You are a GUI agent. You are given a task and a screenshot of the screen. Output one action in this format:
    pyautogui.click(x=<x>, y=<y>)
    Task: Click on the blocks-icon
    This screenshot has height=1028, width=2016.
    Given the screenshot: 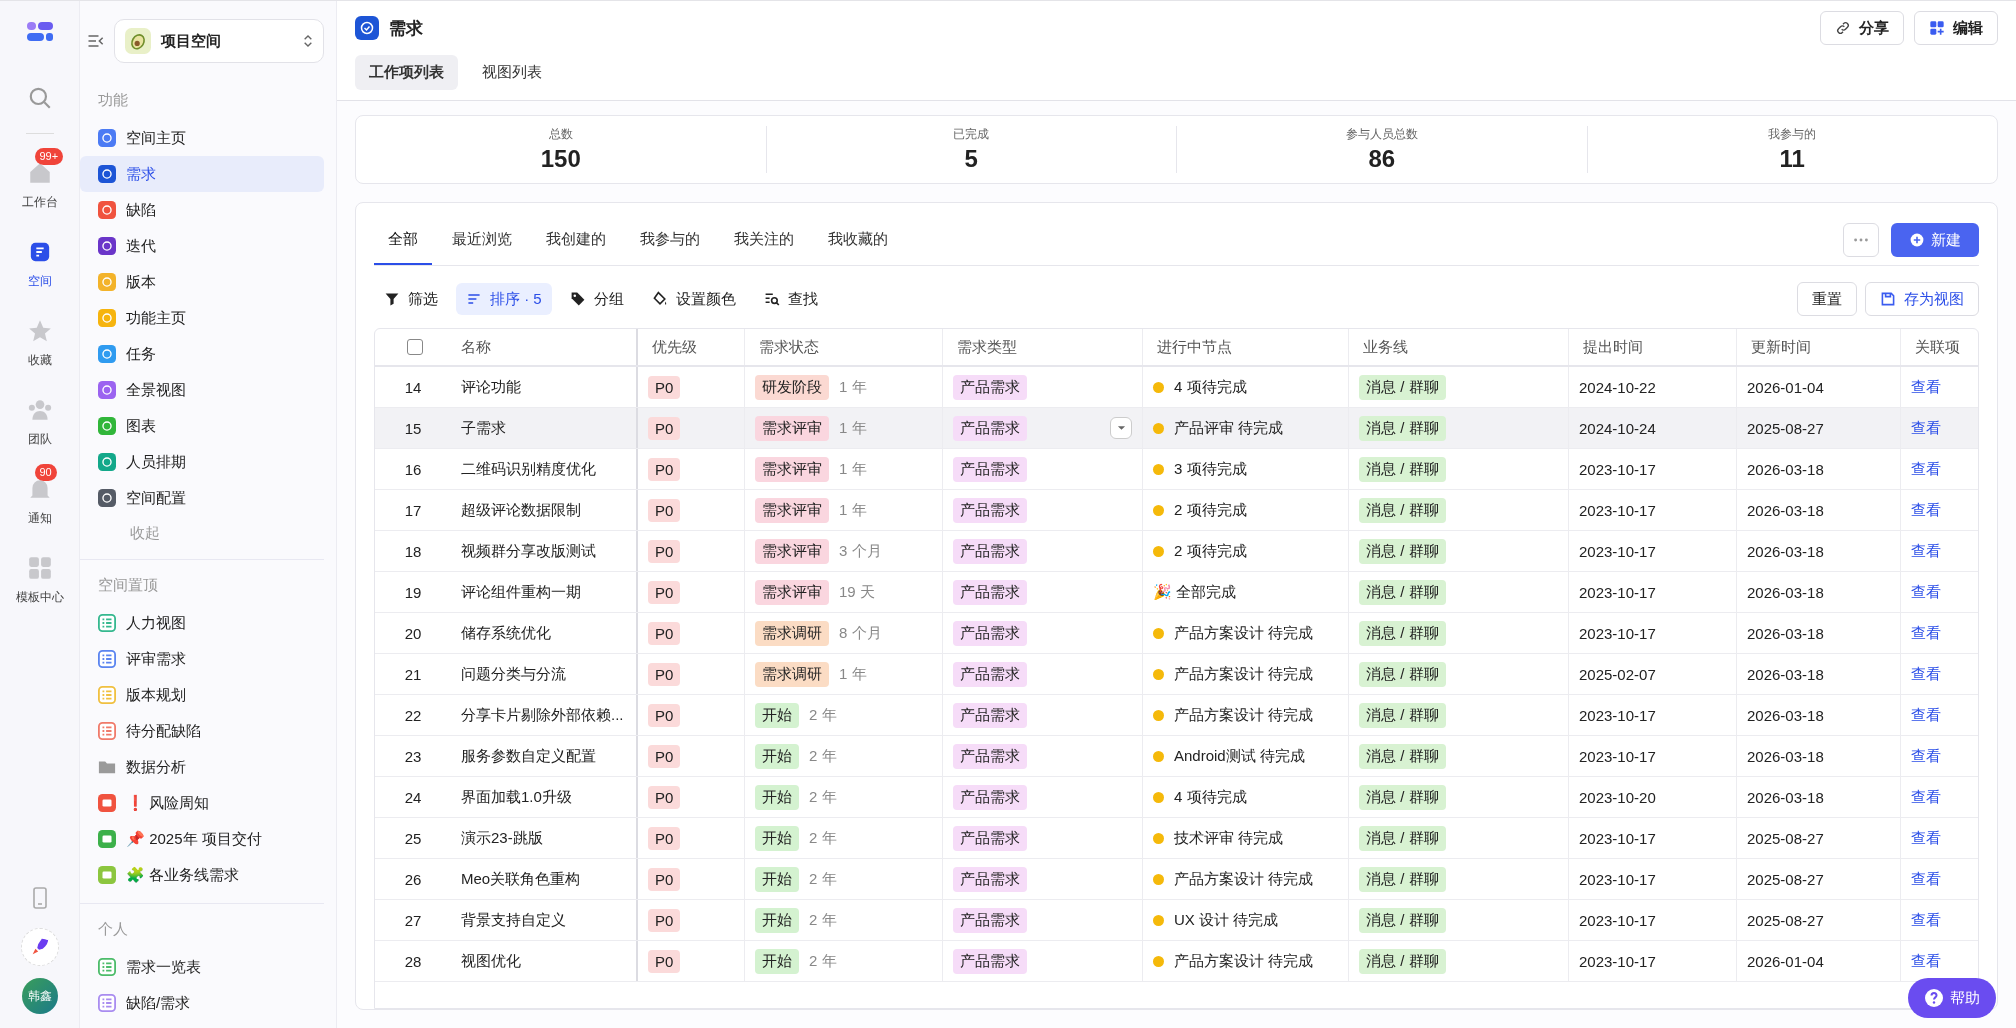 What is the action you would take?
    pyautogui.click(x=1937, y=28)
    